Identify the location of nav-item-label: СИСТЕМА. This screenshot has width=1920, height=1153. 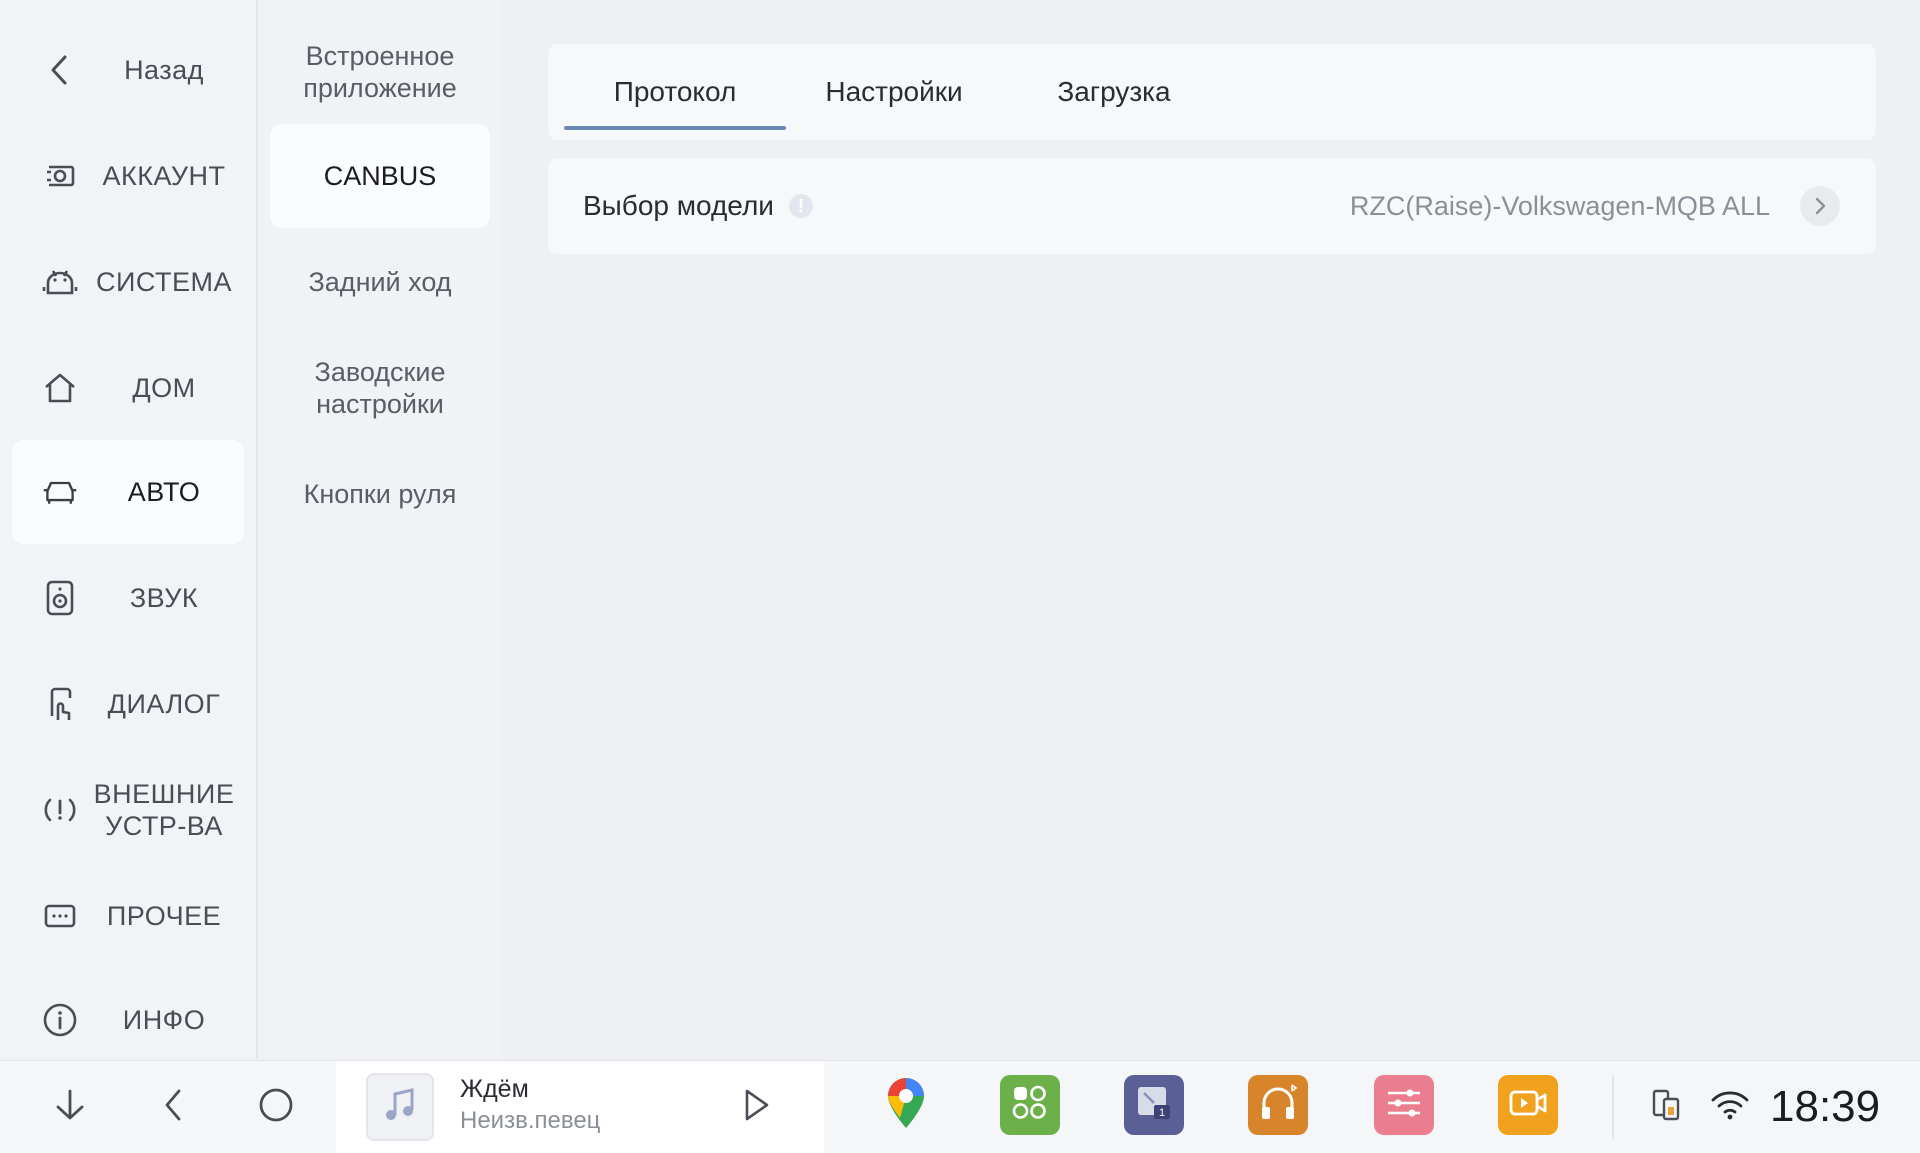
(163, 282).